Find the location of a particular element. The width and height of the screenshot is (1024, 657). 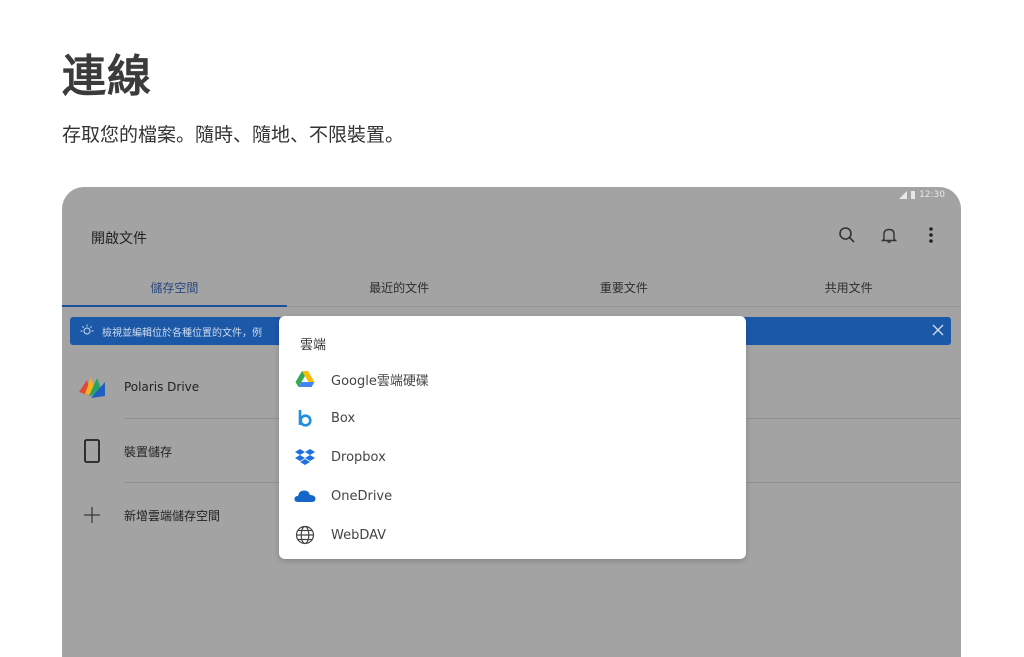

option-google-drive: Google雲端硬碟 is located at coordinates (361, 379).